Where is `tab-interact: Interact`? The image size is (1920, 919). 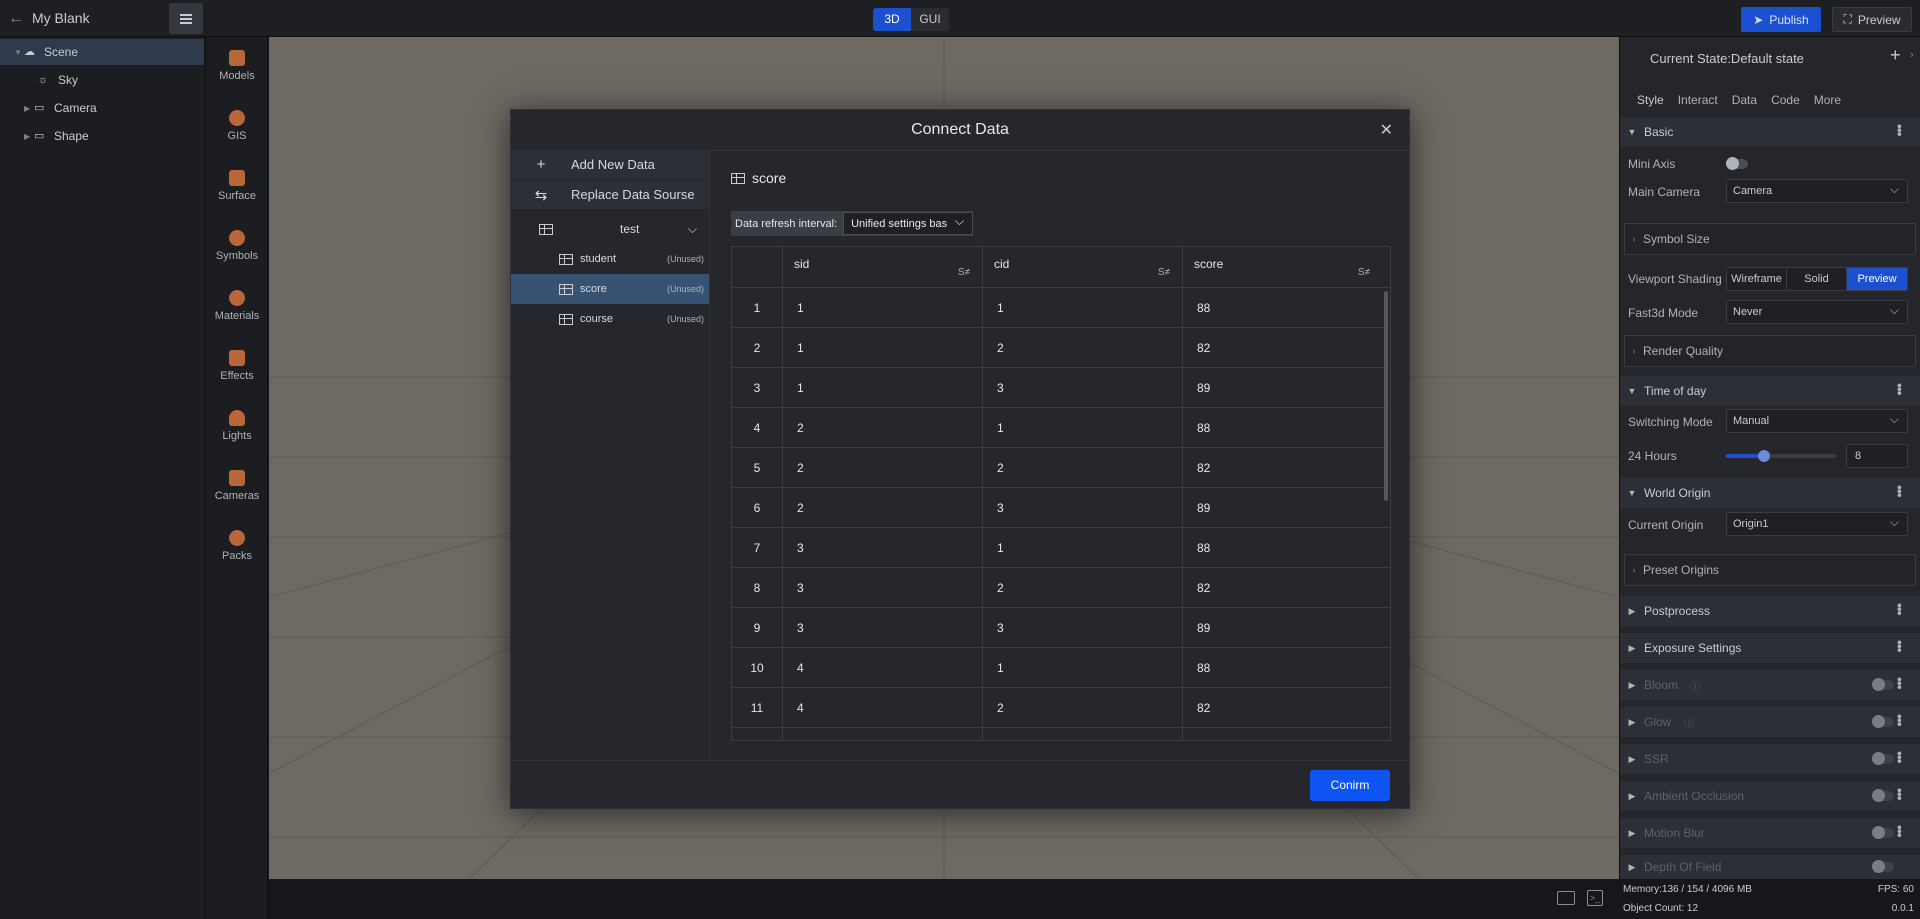 tab-interact: Interact is located at coordinates (1698, 100).